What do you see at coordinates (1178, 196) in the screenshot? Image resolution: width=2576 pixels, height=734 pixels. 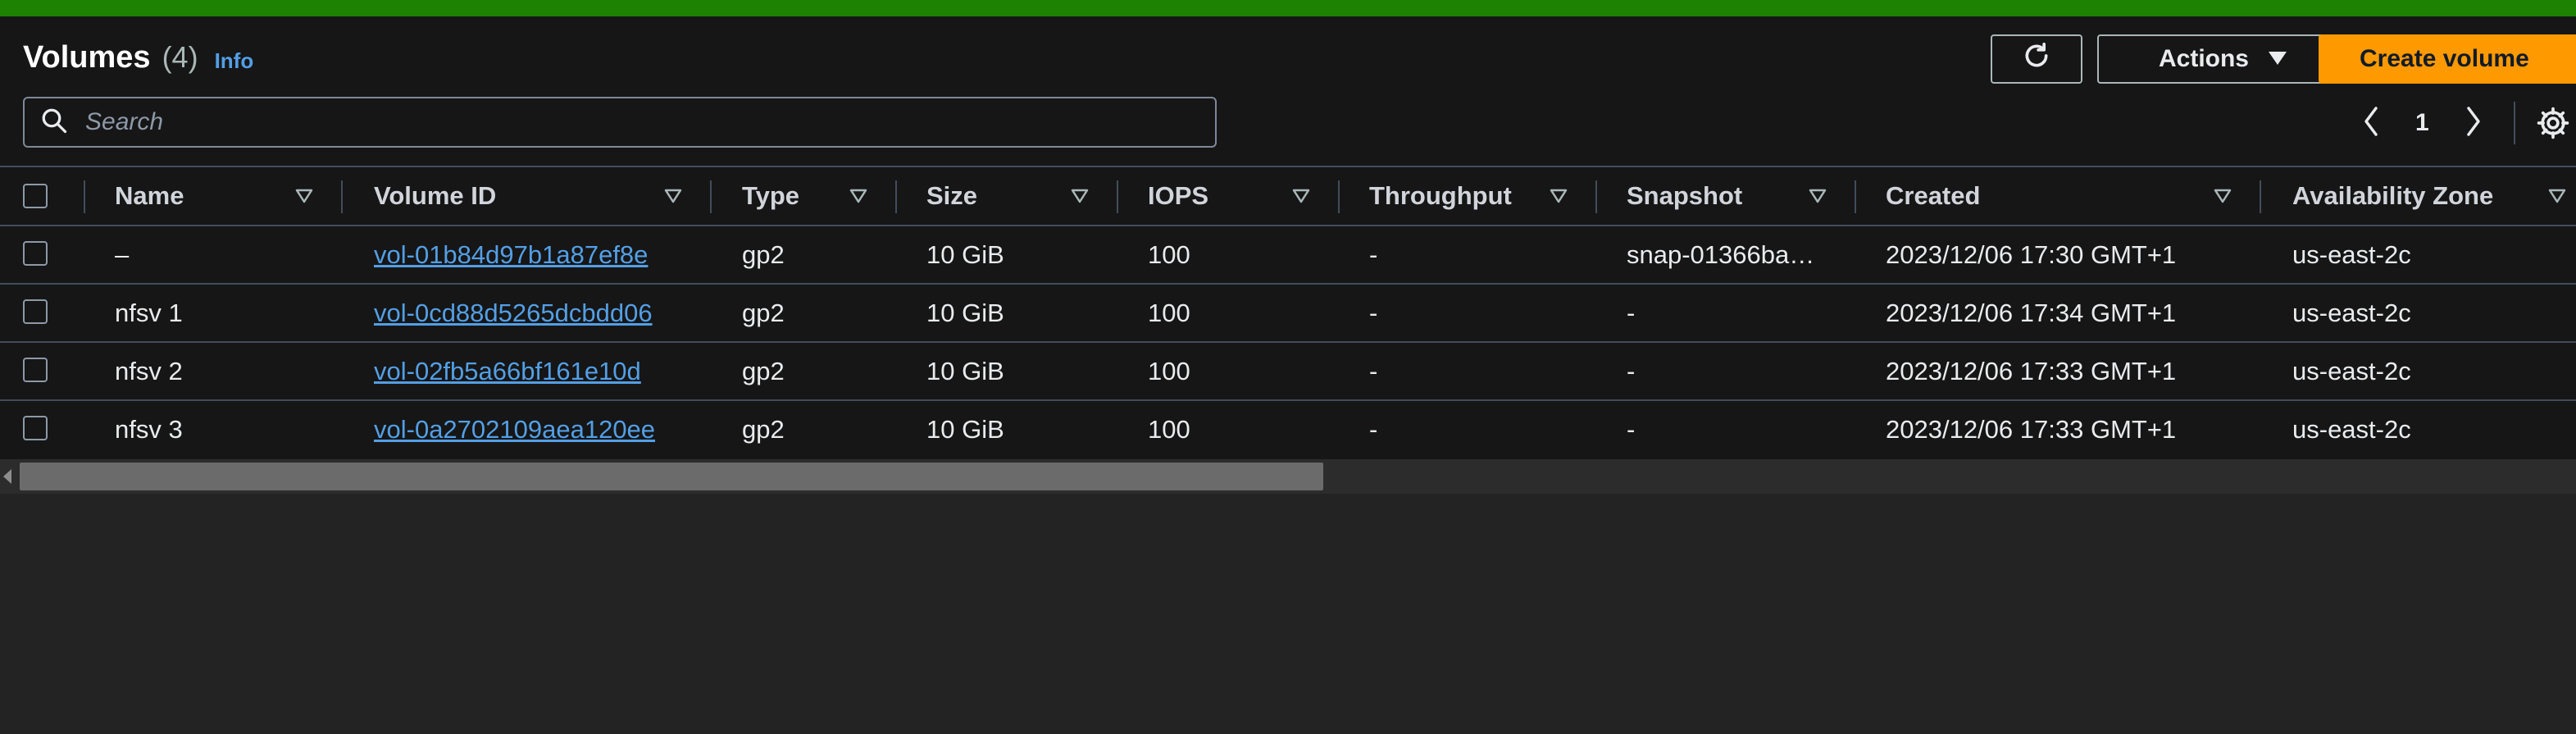 I see `column-header-iops: IOPS` at bounding box center [1178, 196].